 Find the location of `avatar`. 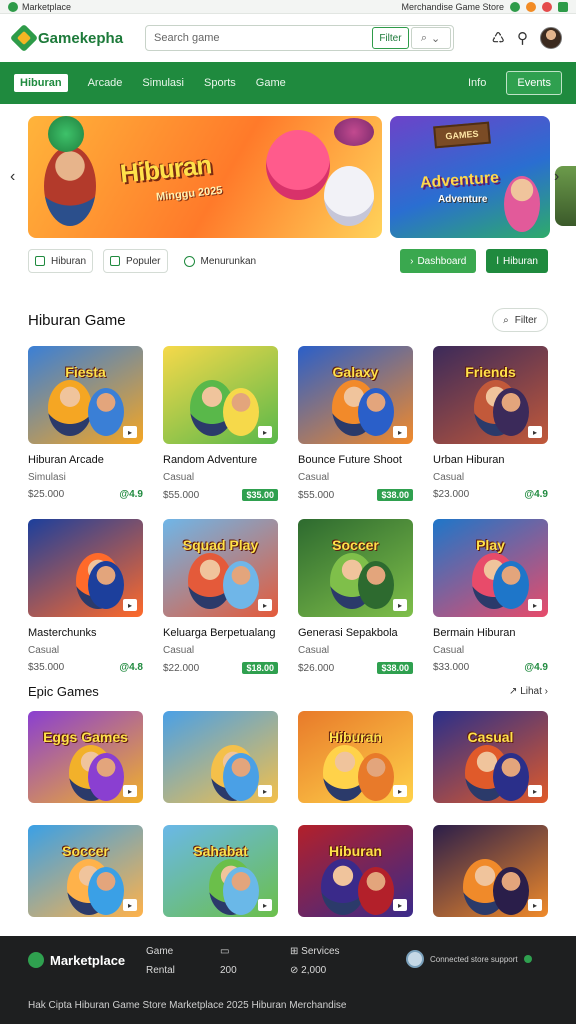

avatar is located at coordinates (551, 38).